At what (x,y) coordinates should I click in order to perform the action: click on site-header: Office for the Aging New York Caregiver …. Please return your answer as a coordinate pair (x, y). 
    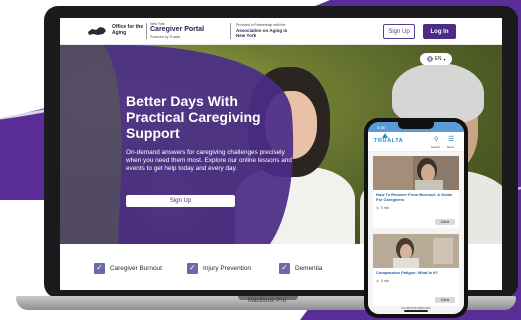
    Looking at the image, I should click on (281, 31).